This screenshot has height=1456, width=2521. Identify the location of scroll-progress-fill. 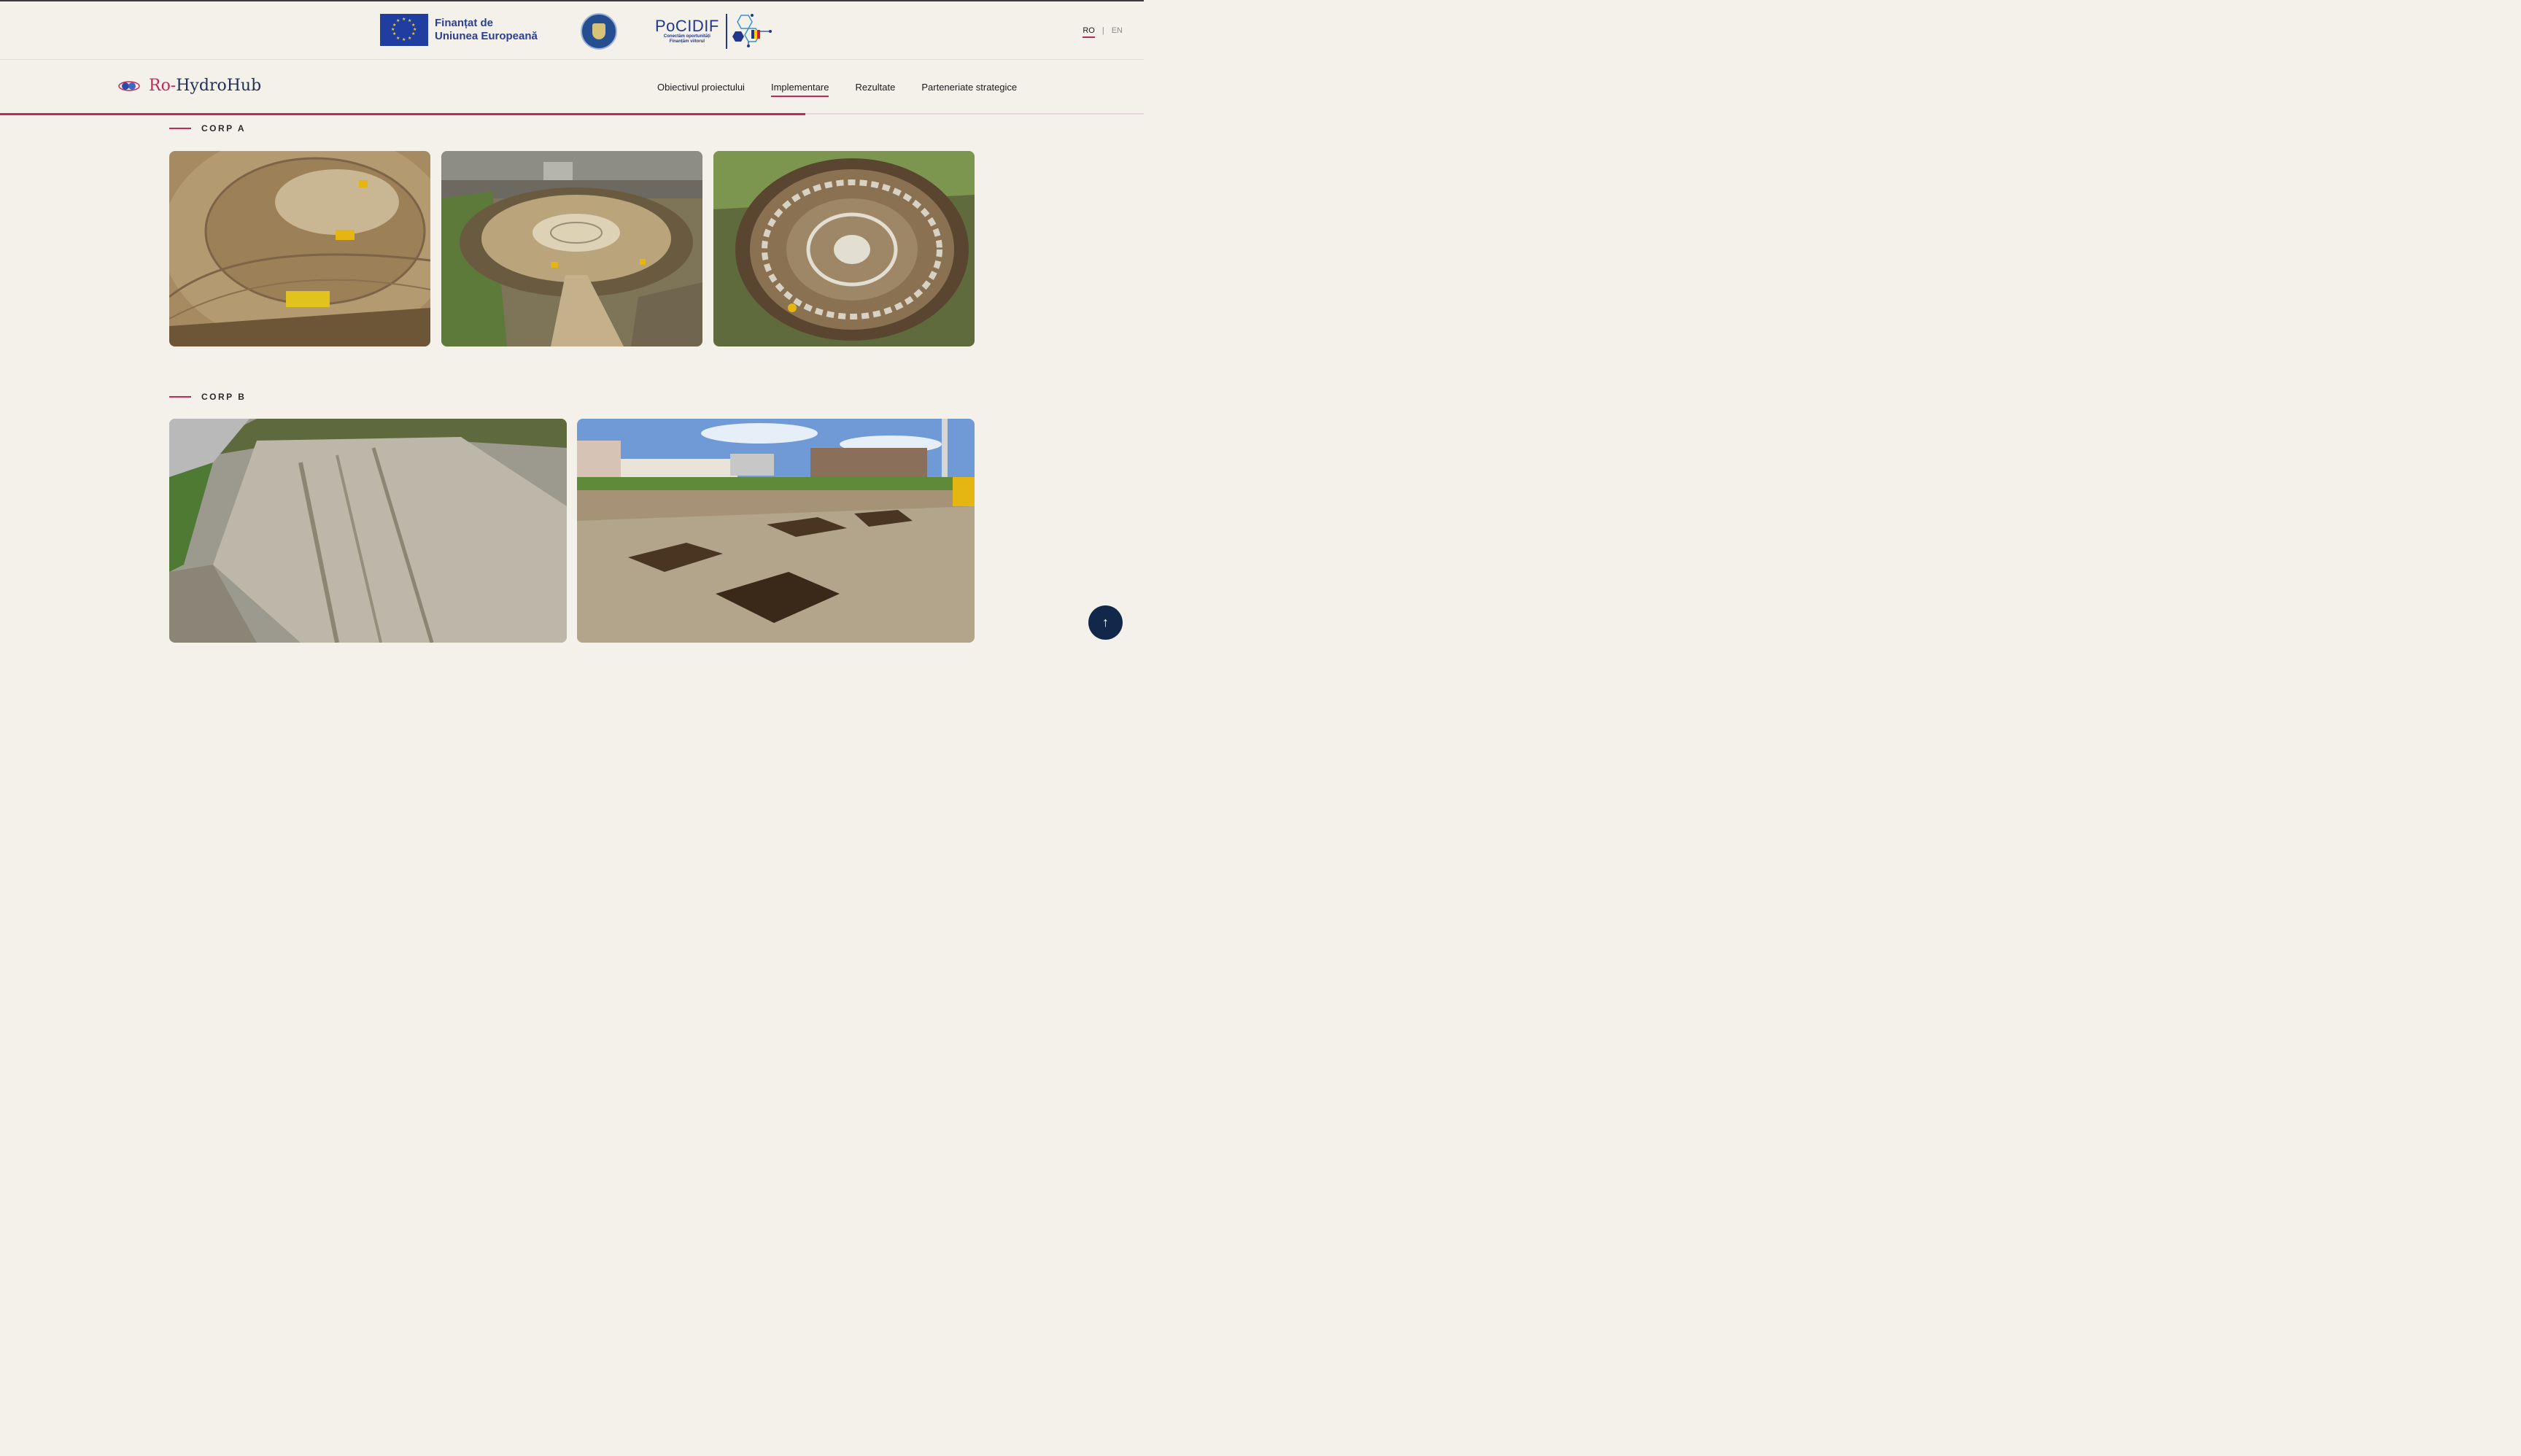
(402, 114).